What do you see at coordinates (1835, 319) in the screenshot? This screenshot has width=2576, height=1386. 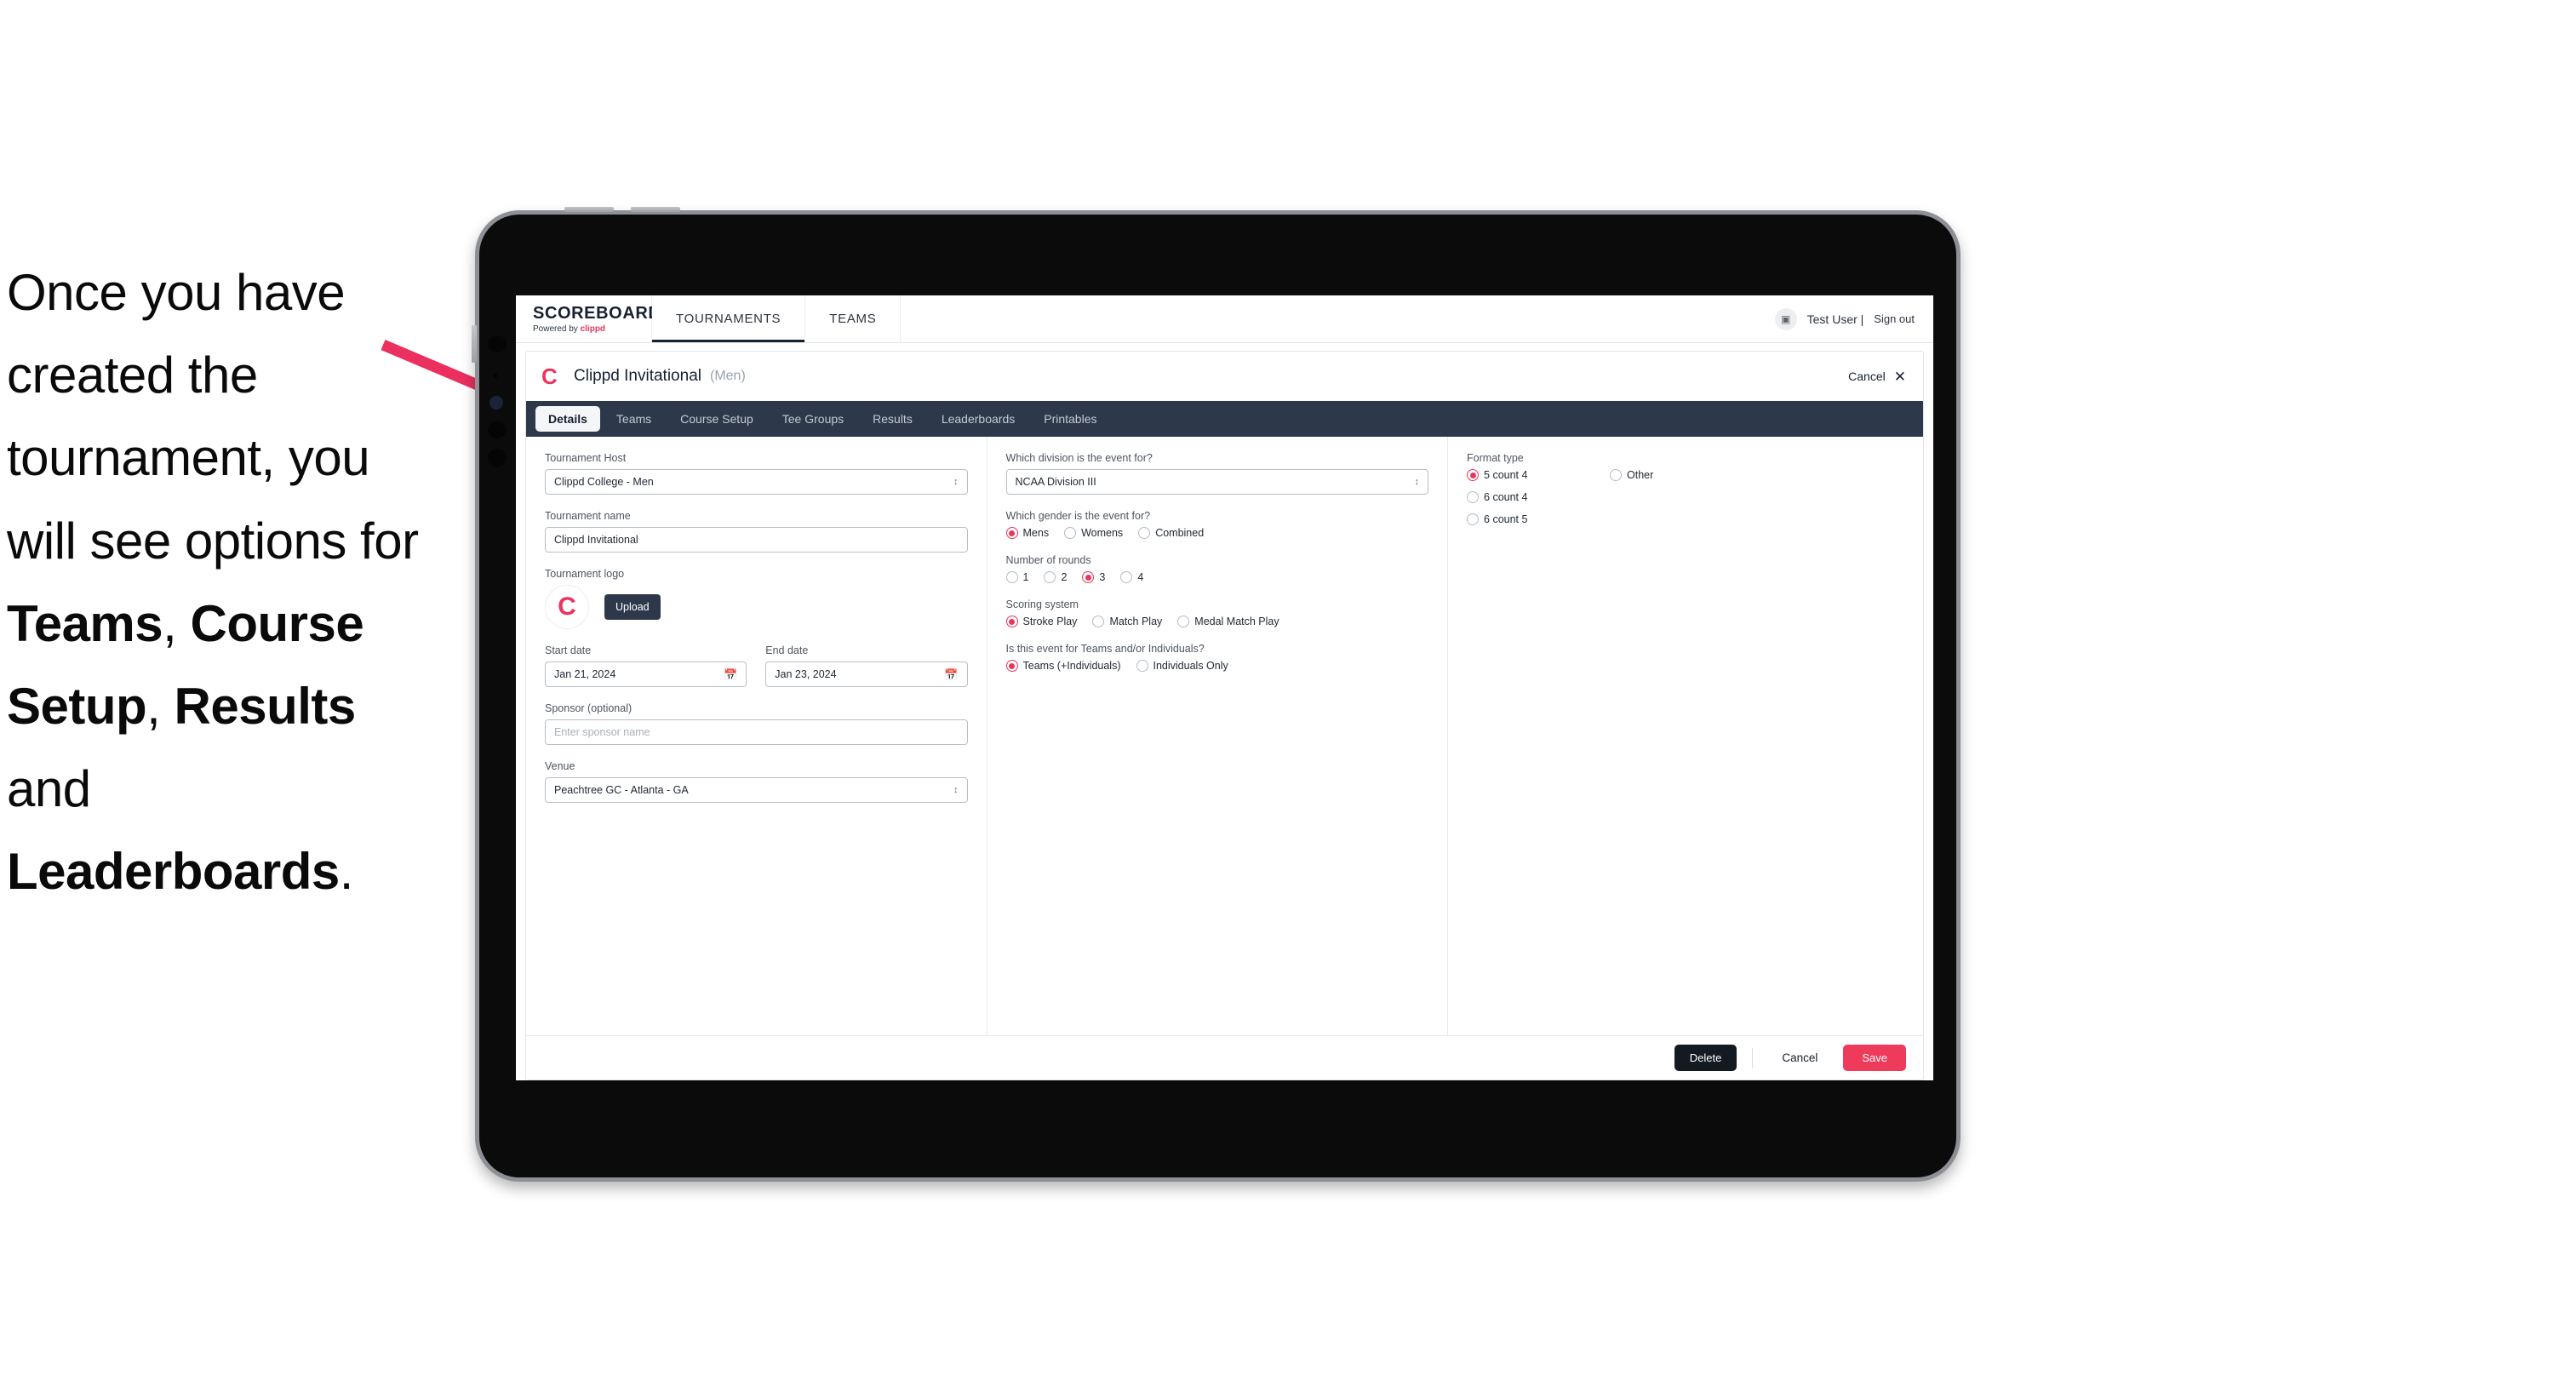 I see `user-name-label: Test User |` at bounding box center [1835, 319].